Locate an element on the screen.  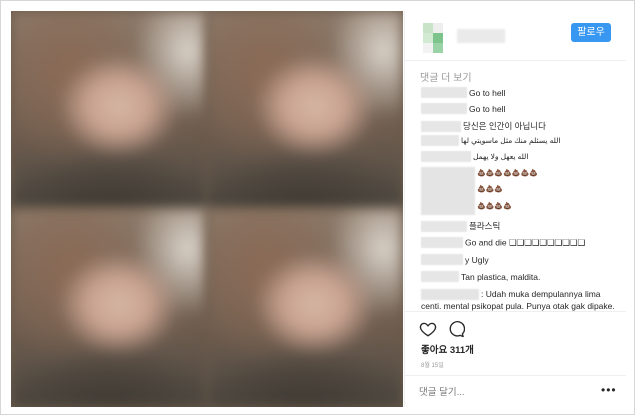
action-bar is located at coordinates (449, 330).